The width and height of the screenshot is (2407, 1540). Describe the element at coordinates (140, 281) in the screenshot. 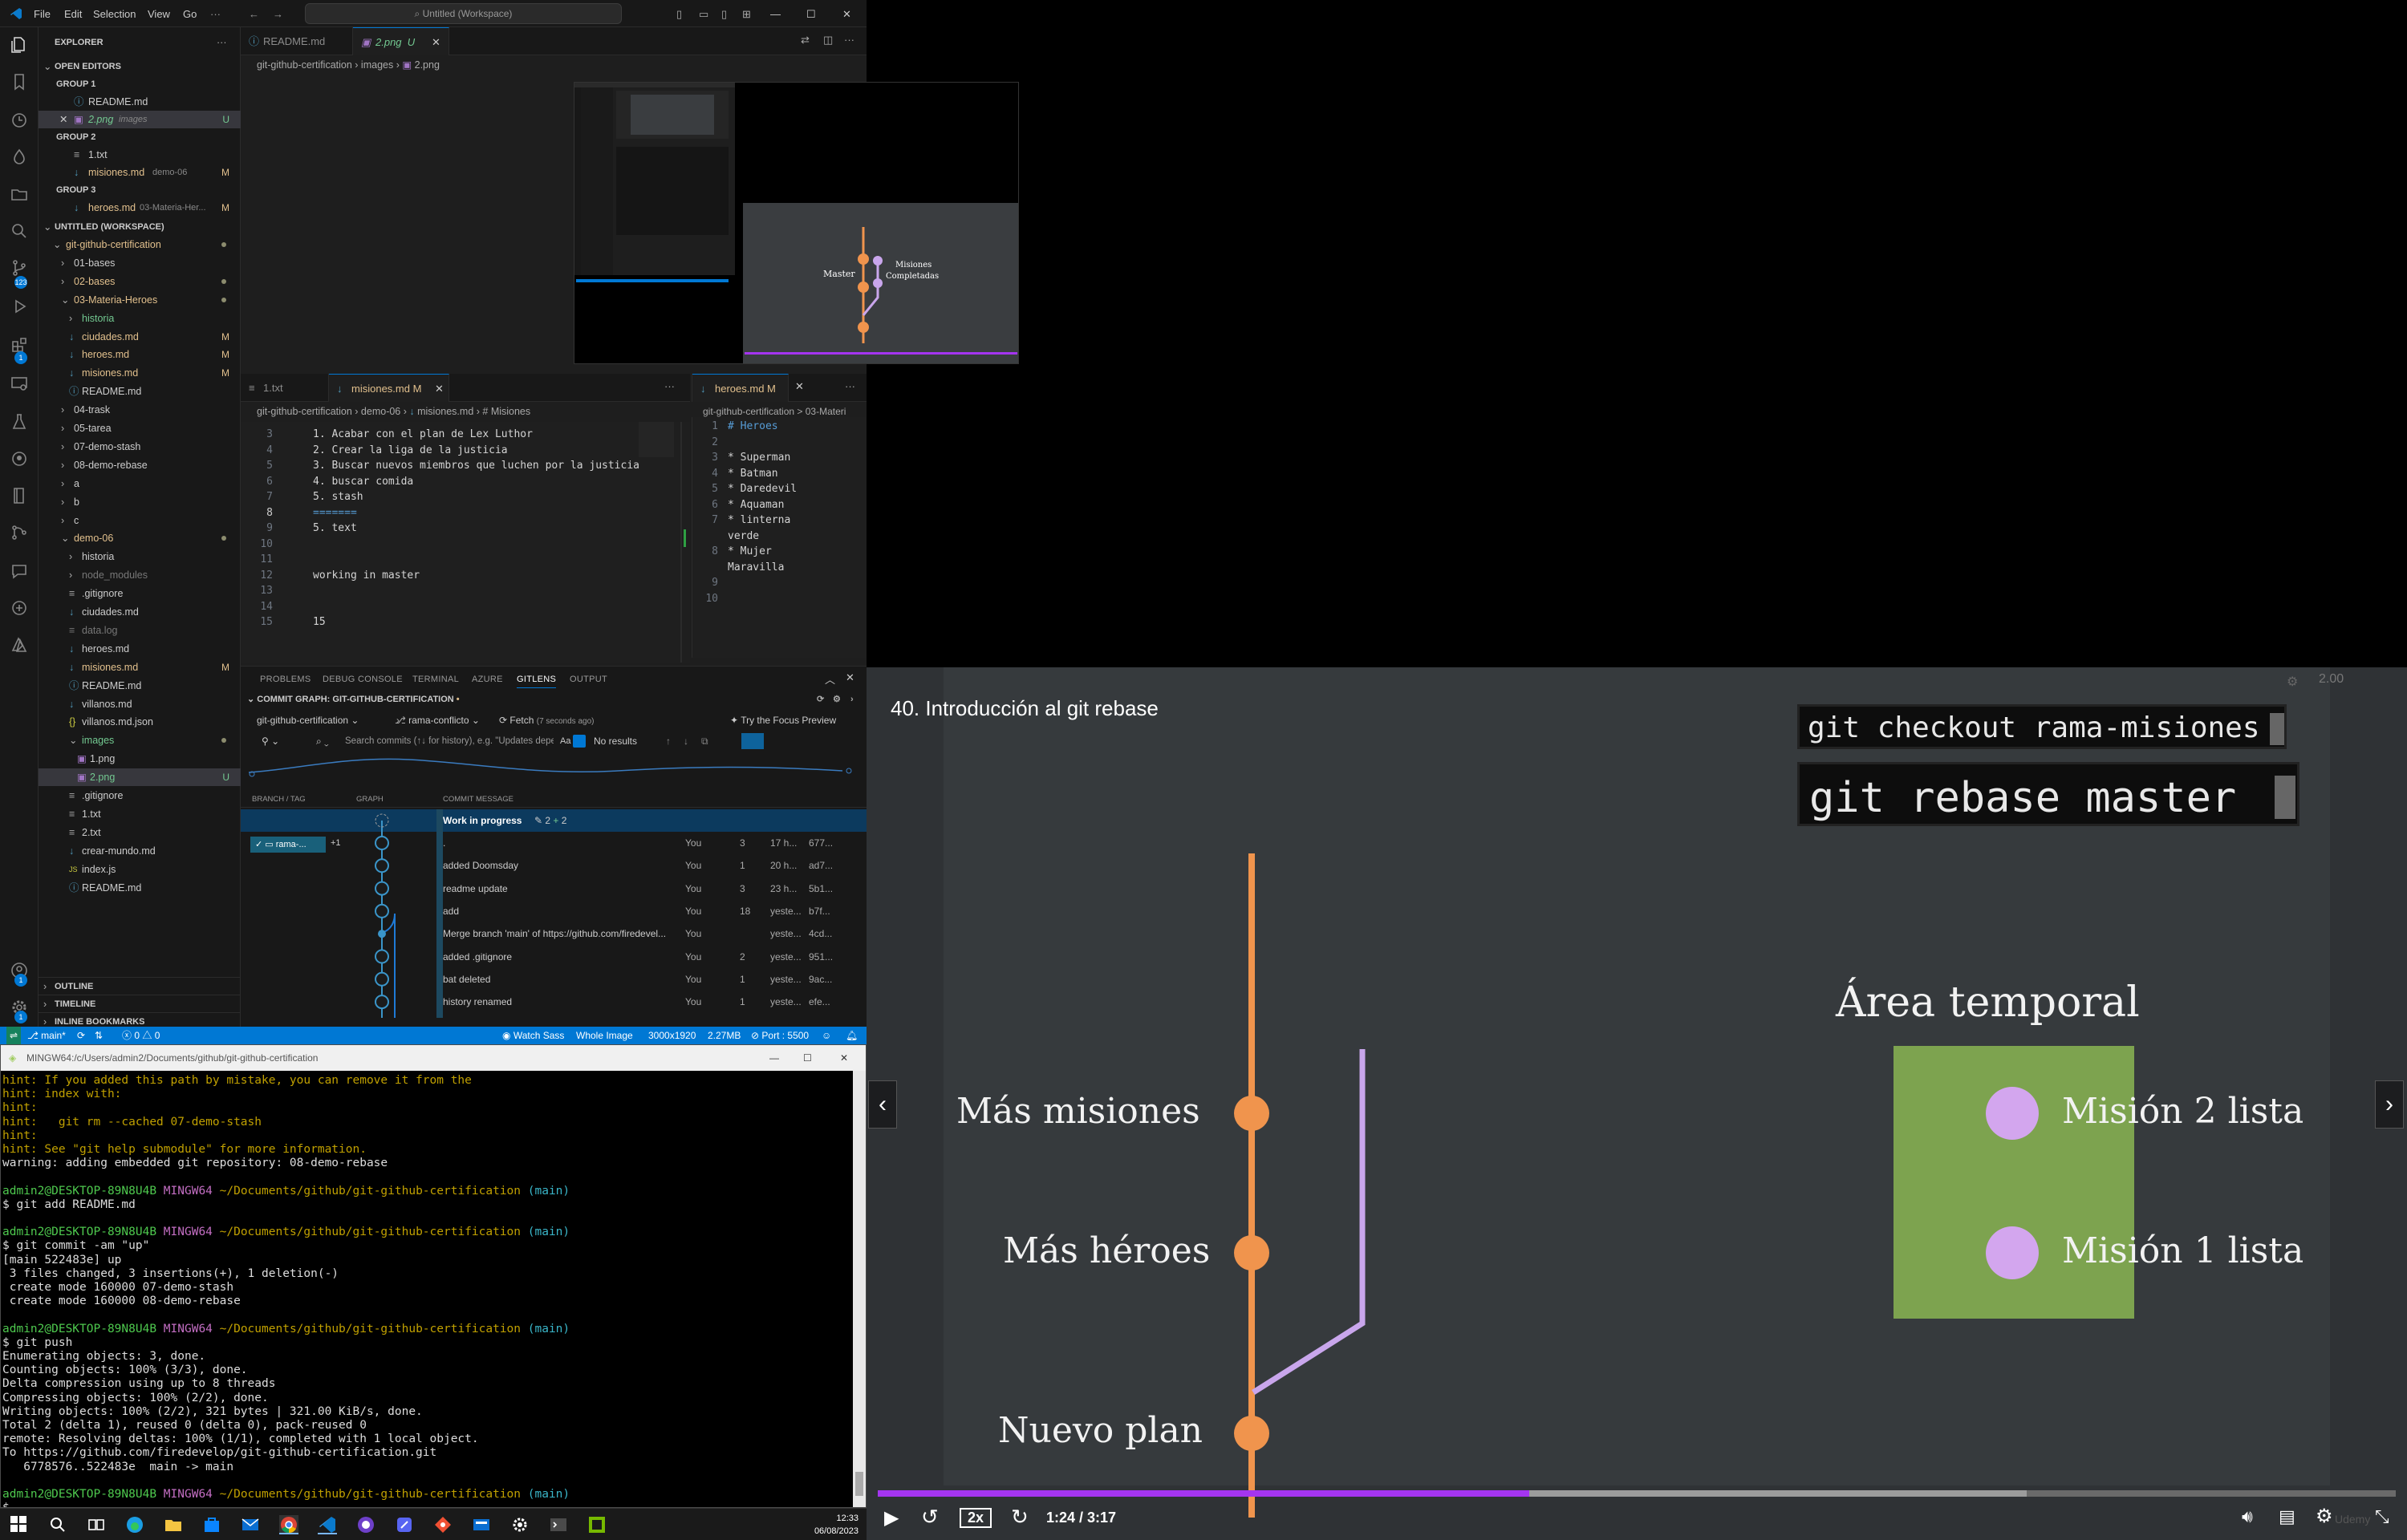

I see `tree-item: › 02-bases` at that location.